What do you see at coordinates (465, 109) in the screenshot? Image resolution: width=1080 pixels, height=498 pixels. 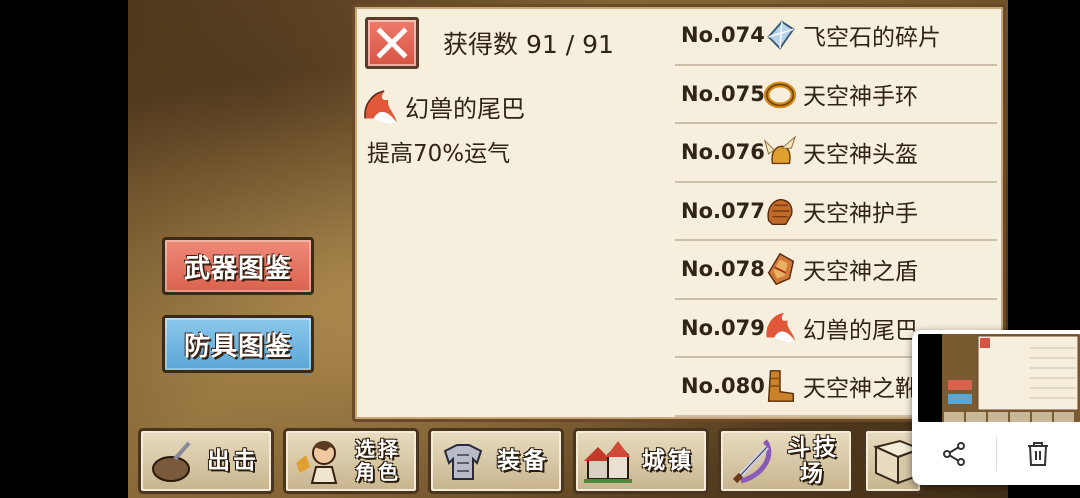 I see `selected-item-name: 幻兽的尾巴` at bounding box center [465, 109].